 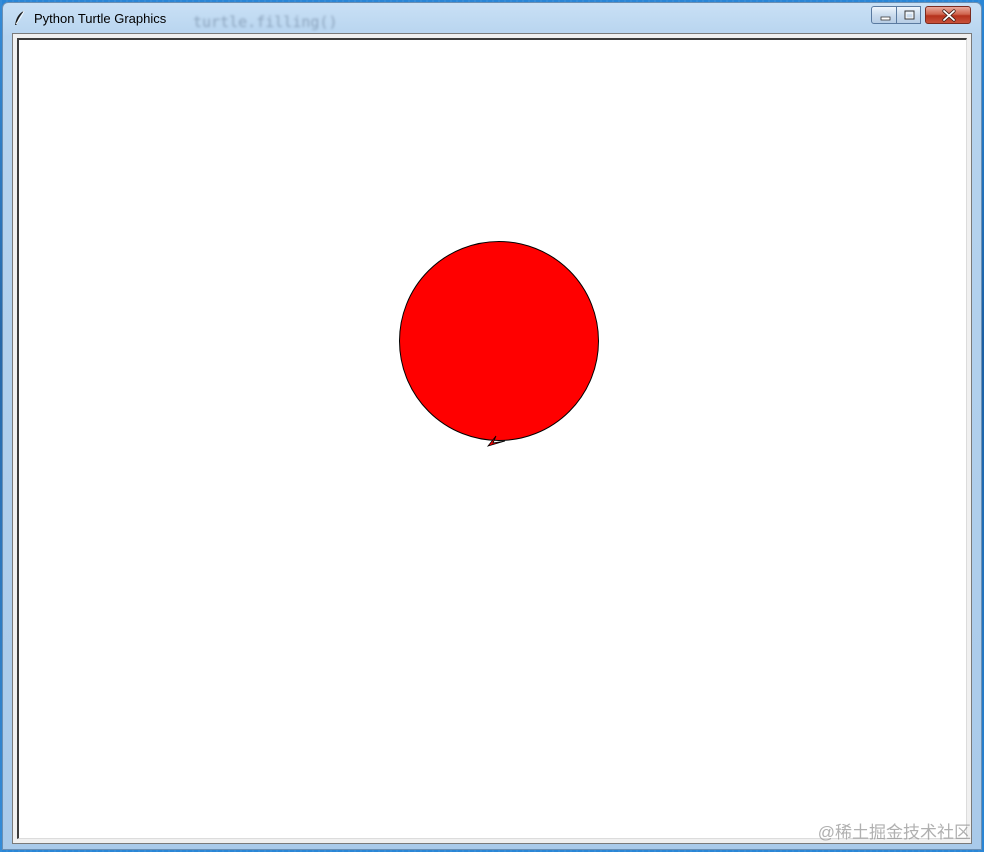 What do you see at coordinates (100, 18) in the screenshot?
I see `window-title: Python Turtle Graphics` at bounding box center [100, 18].